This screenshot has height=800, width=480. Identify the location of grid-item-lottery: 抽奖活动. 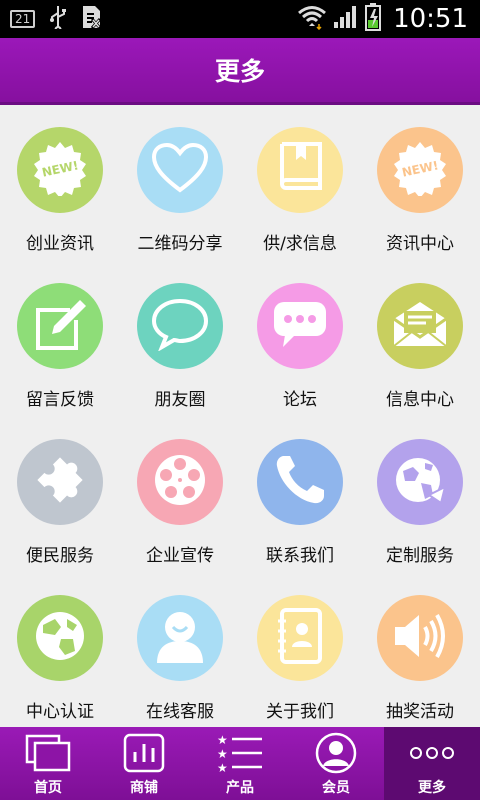
(420, 651).